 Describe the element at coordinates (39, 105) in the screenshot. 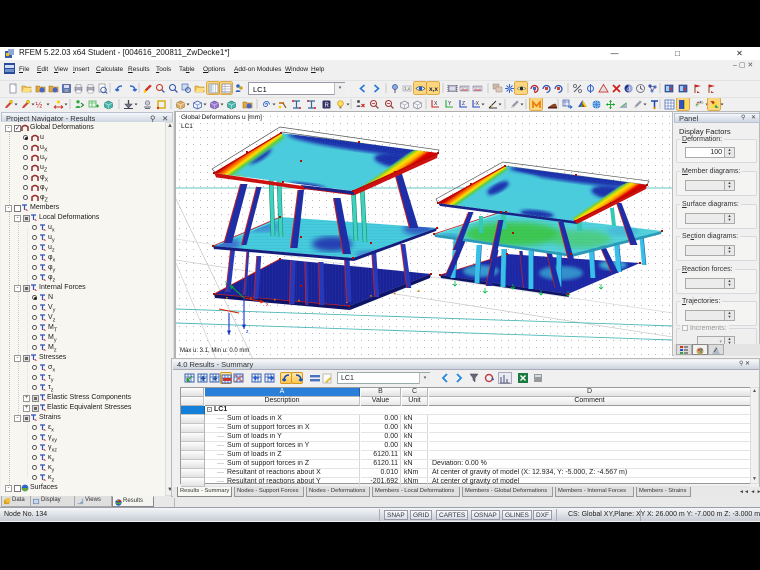

I see `svg-text: ½` at that location.